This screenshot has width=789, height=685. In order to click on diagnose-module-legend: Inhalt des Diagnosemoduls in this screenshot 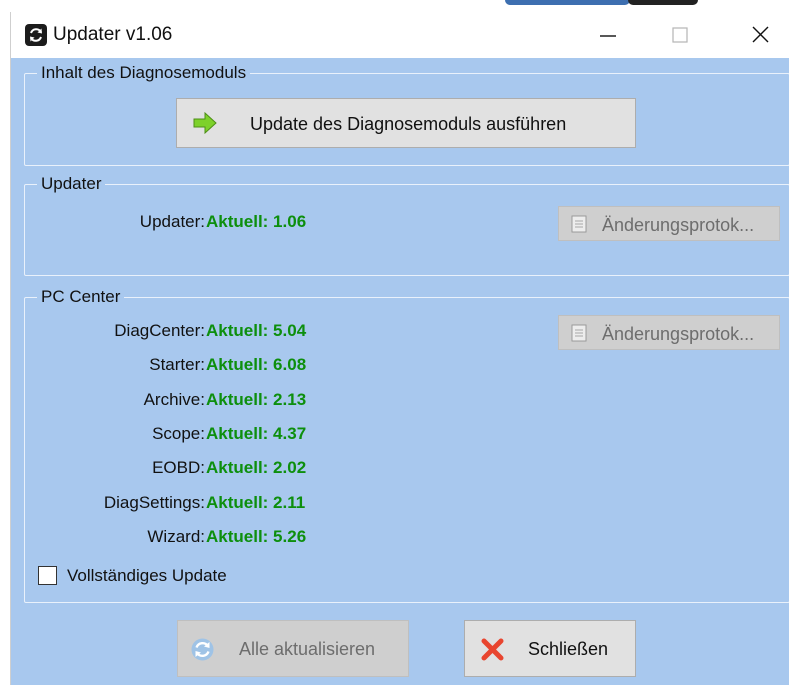, I will do `click(144, 72)`.